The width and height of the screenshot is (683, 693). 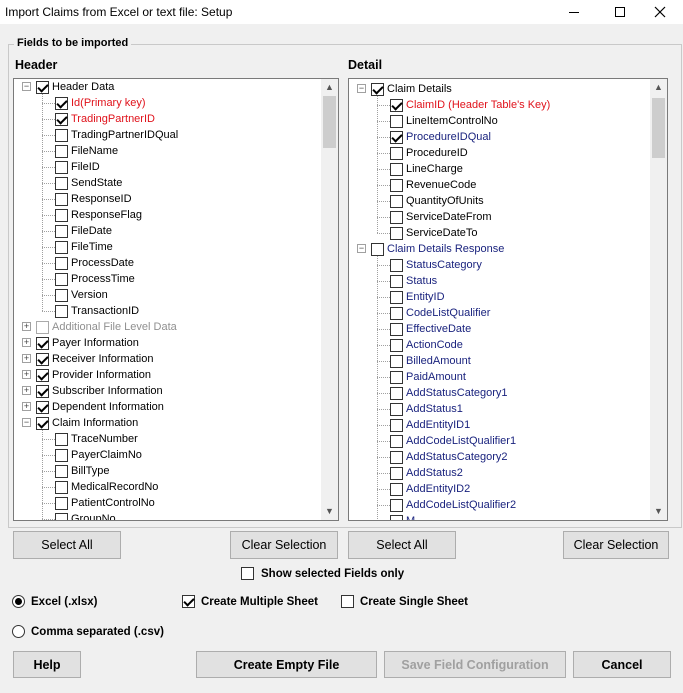 What do you see at coordinates (428, 377) in the screenshot?
I see `tree-field-node: PaidAmount` at bounding box center [428, 377].